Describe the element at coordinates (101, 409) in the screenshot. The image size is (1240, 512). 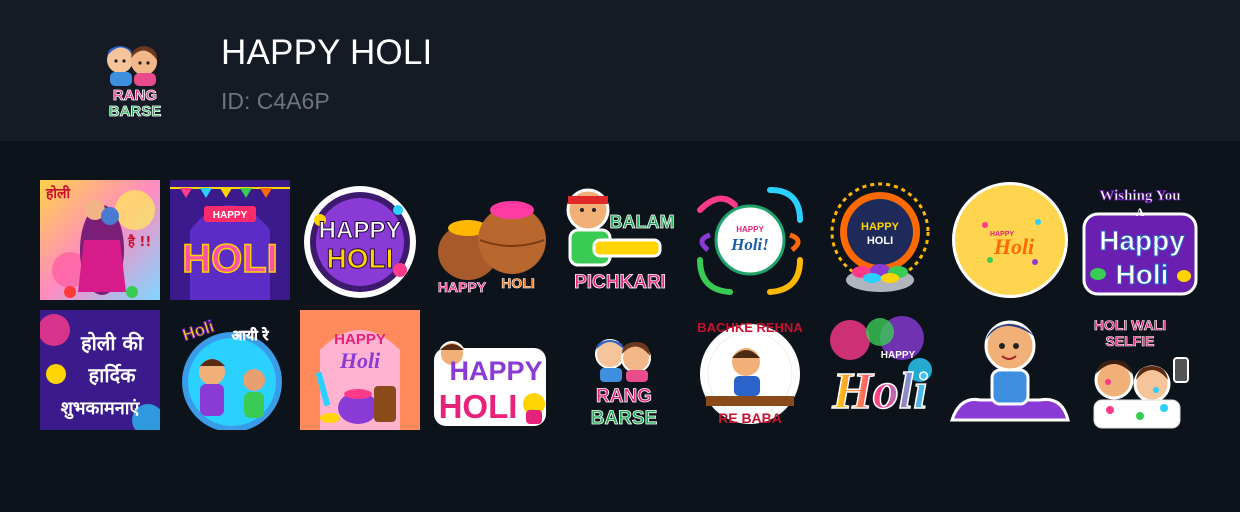
I see `sticker-text: शुभकामनाएं` at that location.